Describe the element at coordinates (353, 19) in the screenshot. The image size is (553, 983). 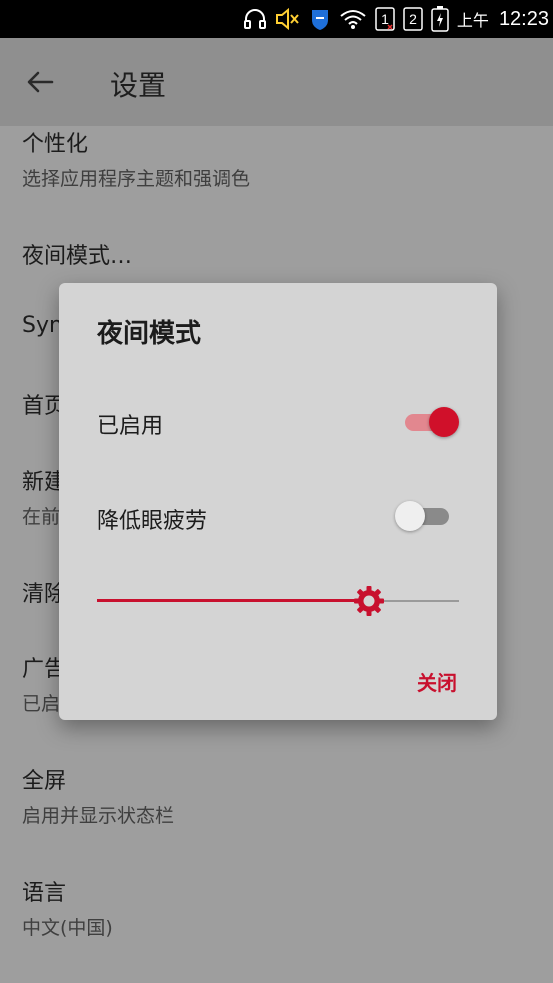
I see `wifi-icon` at that location.